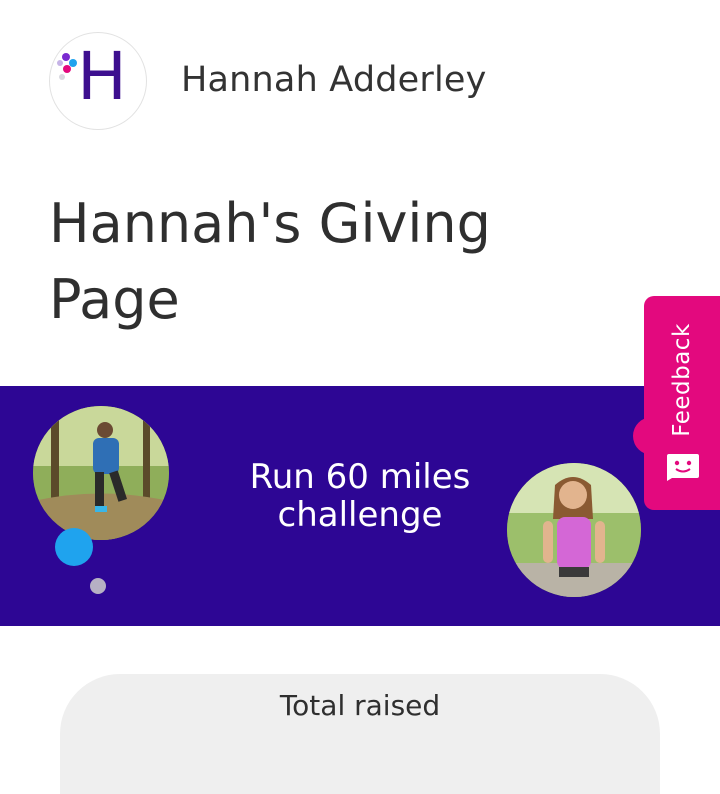  Describe the element at coordinates (102, 76) in the screenshot. I see `logo-letter: H` at that location.